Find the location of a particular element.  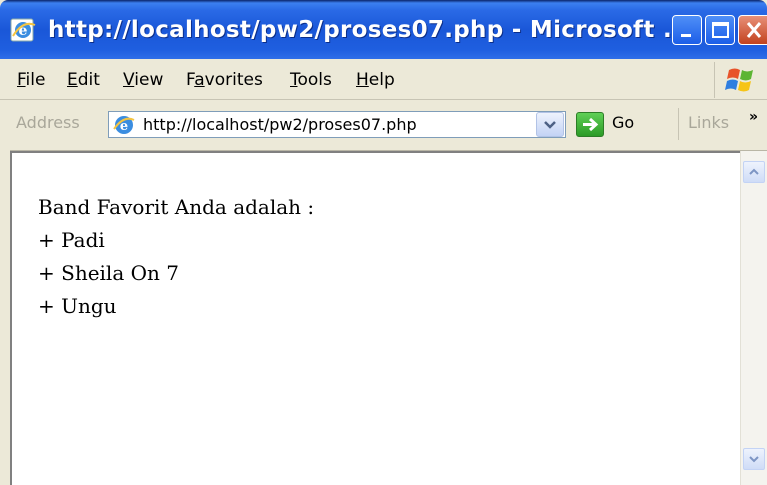

menu-edit: Edit is located at coordinates (83, 80).